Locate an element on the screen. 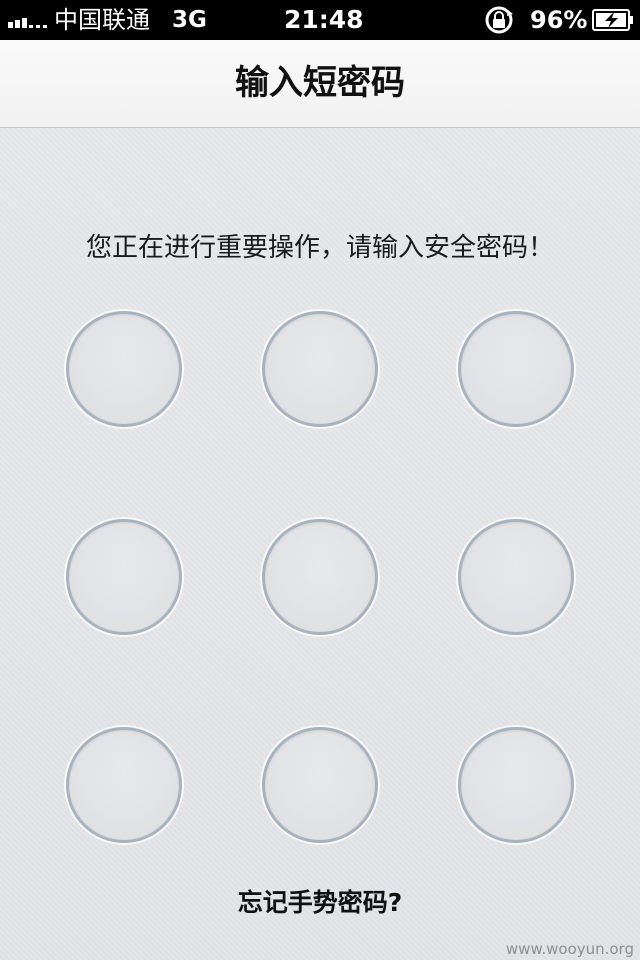 The width and height of the screenshot is (640, 960). forgot-gesture-password-link: 忘记手势密码? is located at coordinates (320, 903).